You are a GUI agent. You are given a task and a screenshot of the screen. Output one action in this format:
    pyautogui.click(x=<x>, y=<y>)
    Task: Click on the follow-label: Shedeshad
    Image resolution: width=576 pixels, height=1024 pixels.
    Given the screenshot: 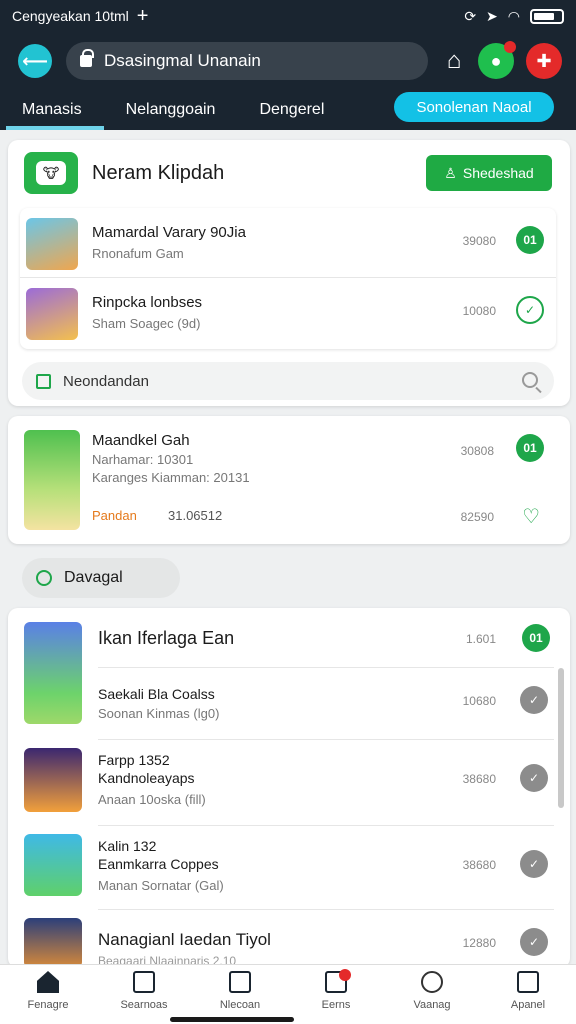 What is the action you would take?
    pyautogui.click(x=498, y=173)
    